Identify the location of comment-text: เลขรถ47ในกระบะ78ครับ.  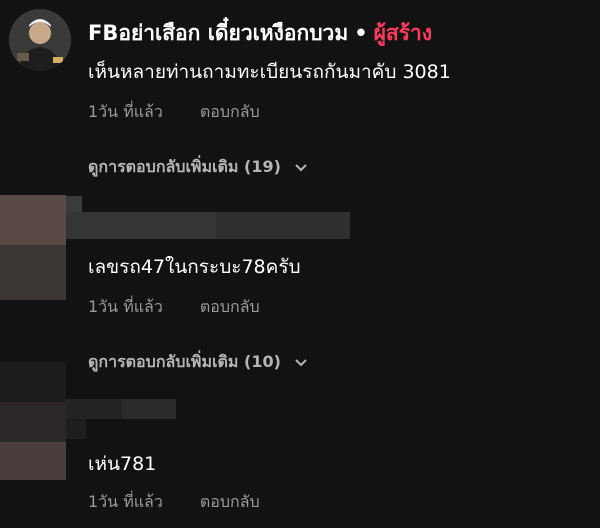
(194, 267).